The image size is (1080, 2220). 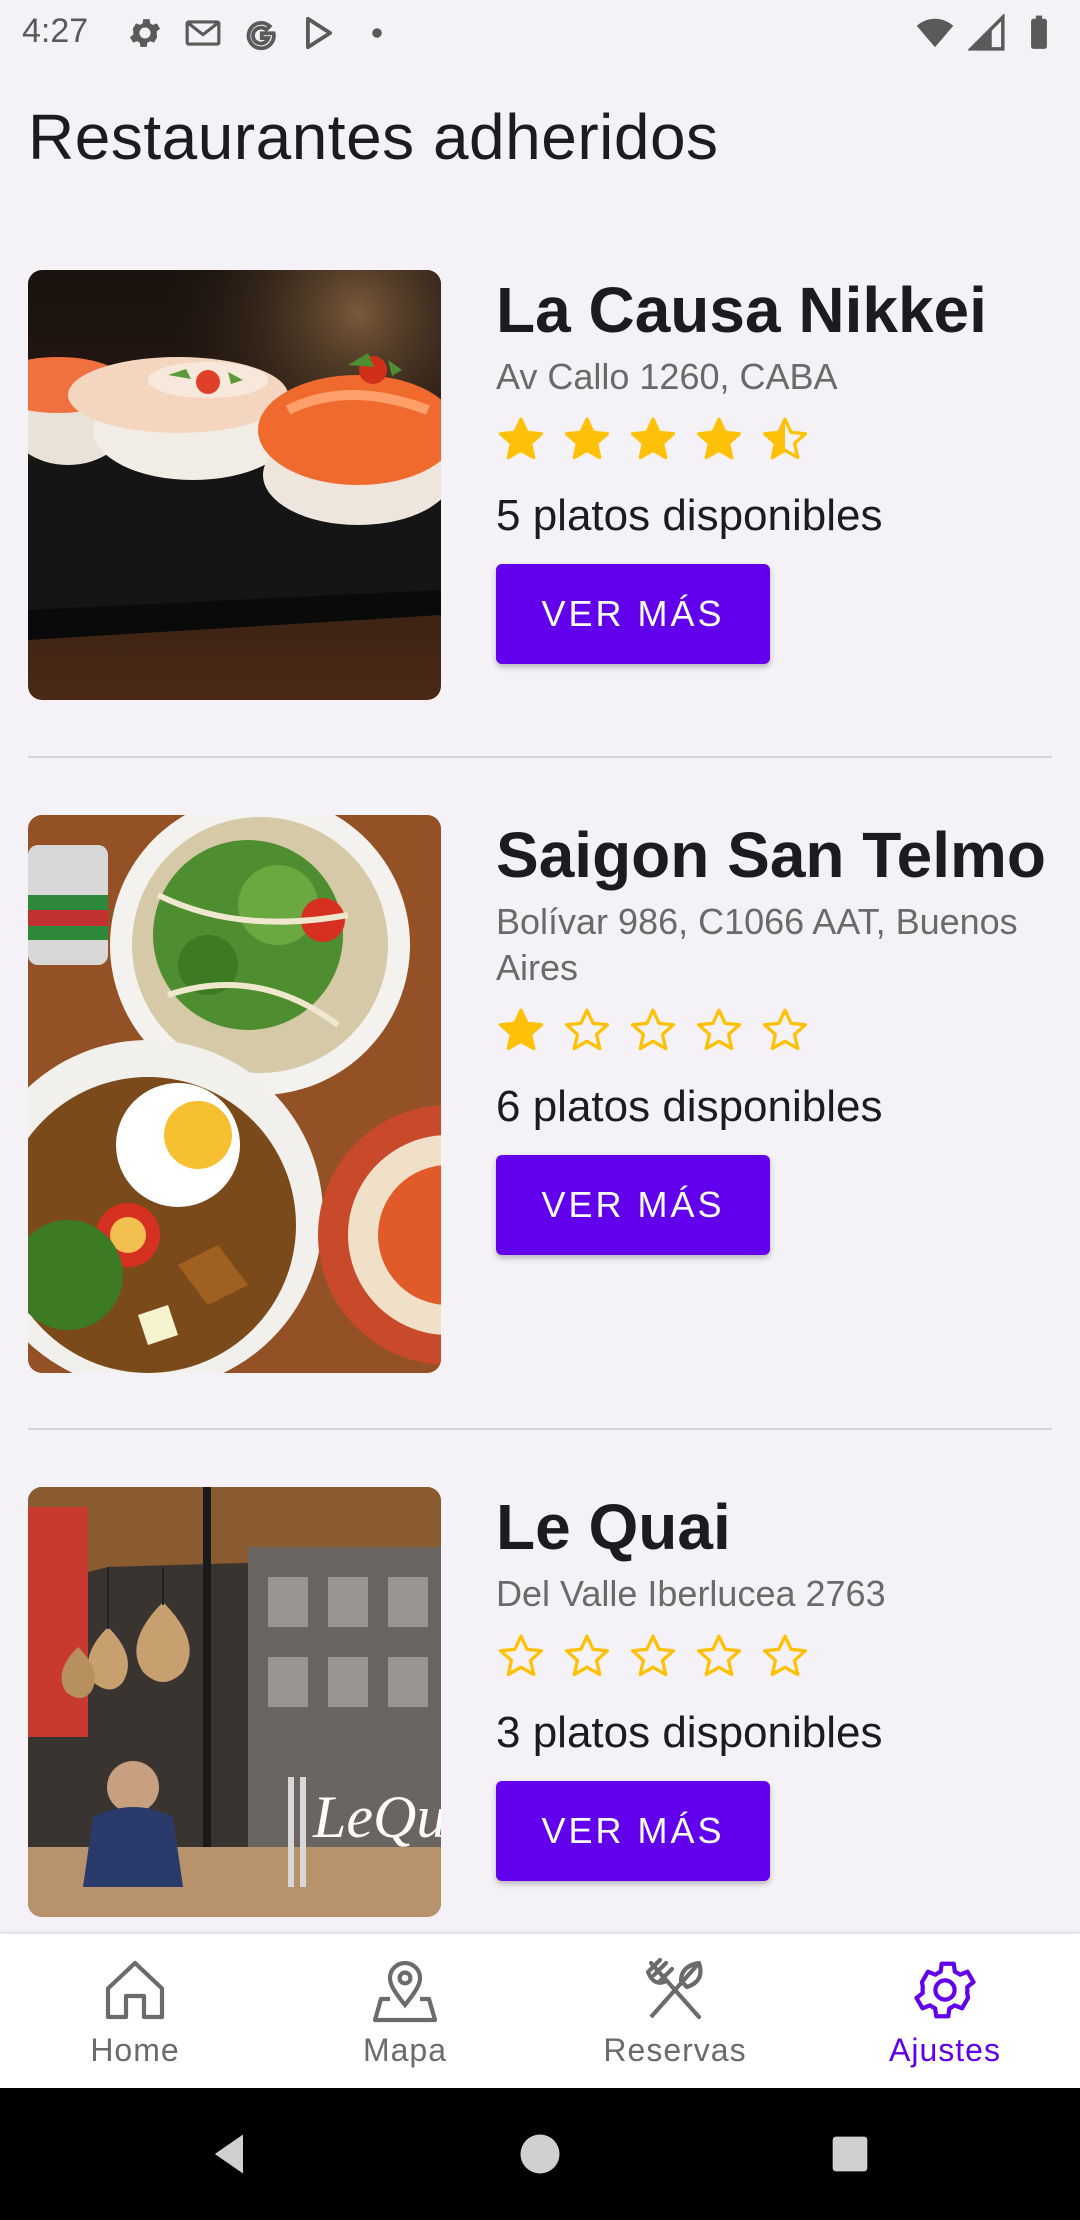 I want to click on google-status-icon, so click(x=261, y=36).